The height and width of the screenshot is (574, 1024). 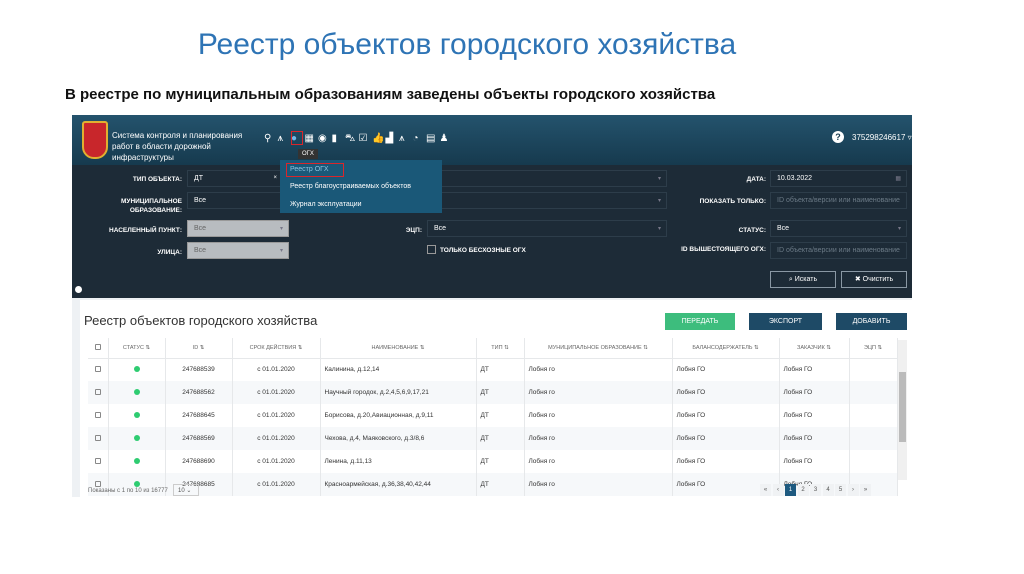 What do you see at coordinates (598, 348) in the screenshot?
I see `column-header: МУНИЦИПАЛЬНОЕ ОБРАЗОВАНИЕ ⇅` at bounding box center [598, 348].